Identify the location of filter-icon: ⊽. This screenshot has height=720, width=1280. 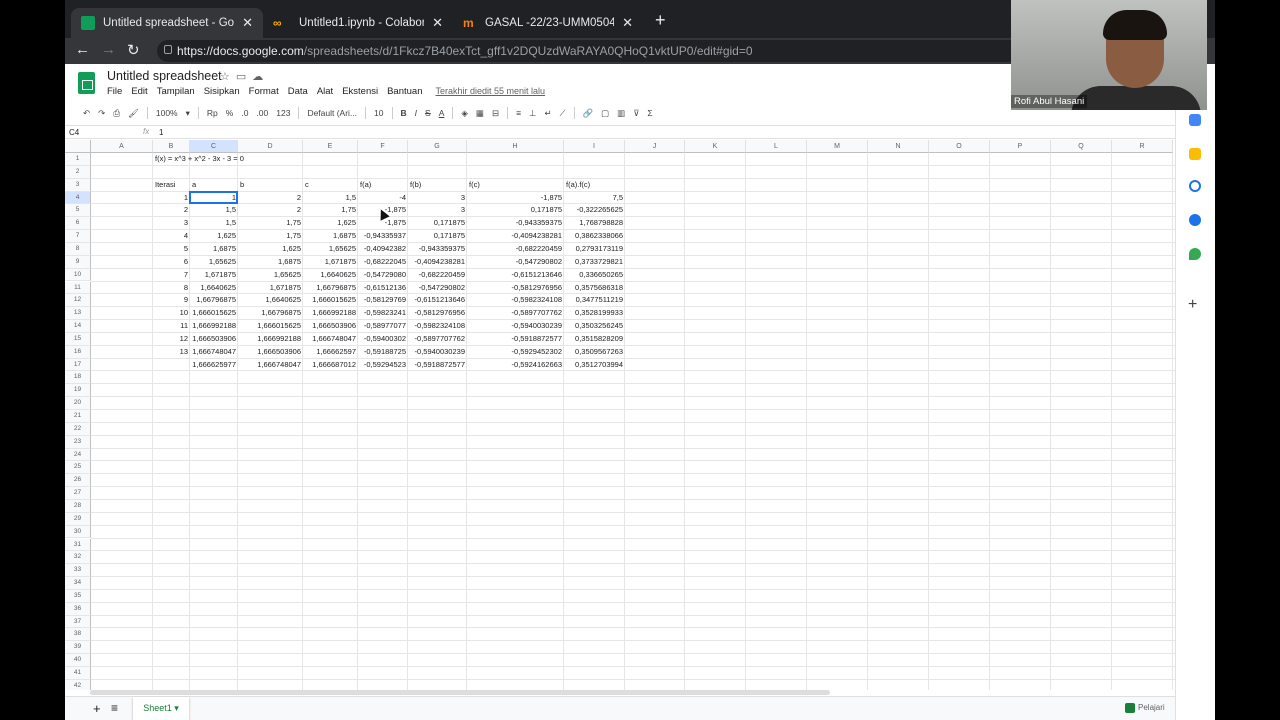
(636, 113).